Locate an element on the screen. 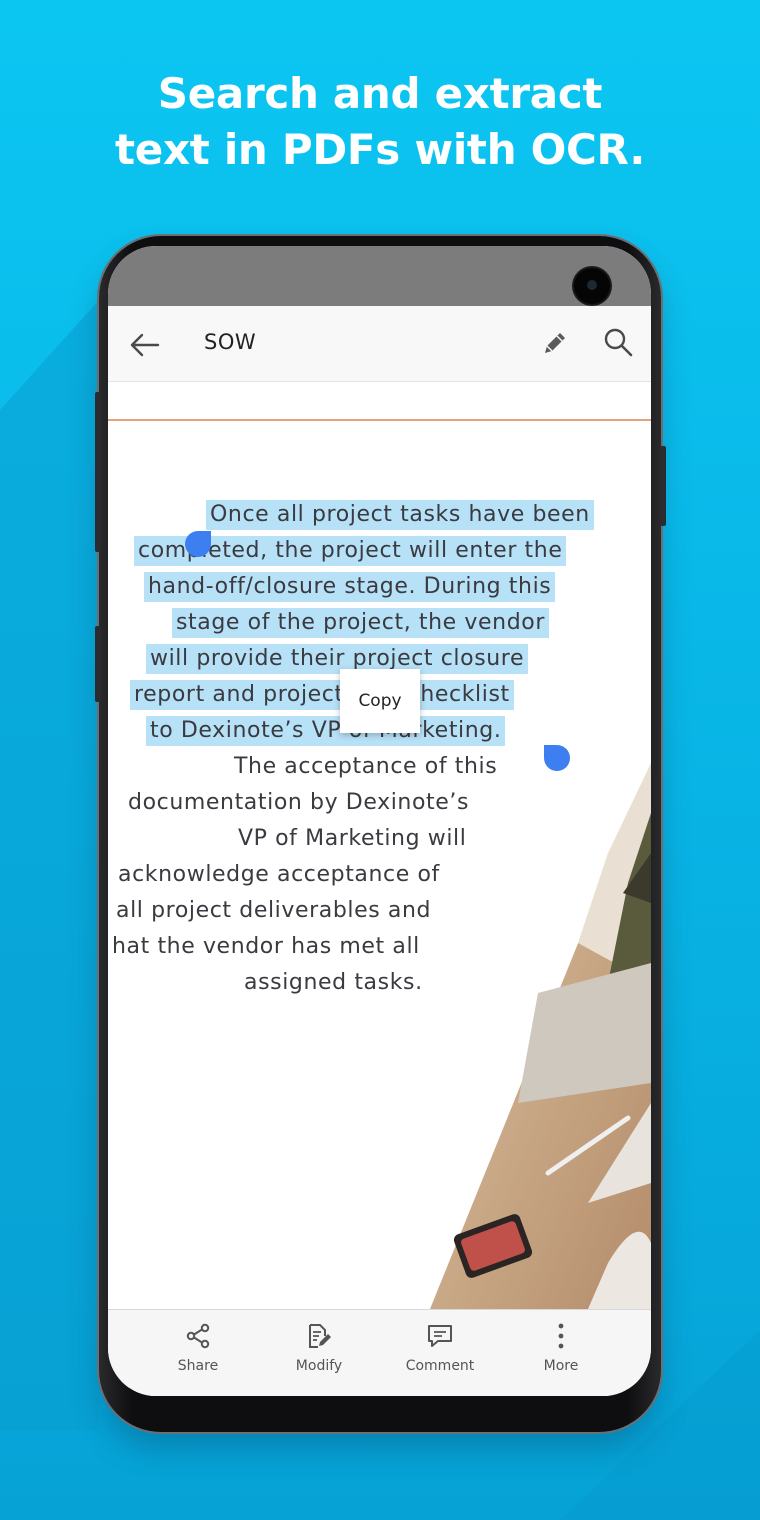 Image resolution: width=760 pixels, height=1520 pixels. more-vertical-icon is located at coordinates (561, 1336).